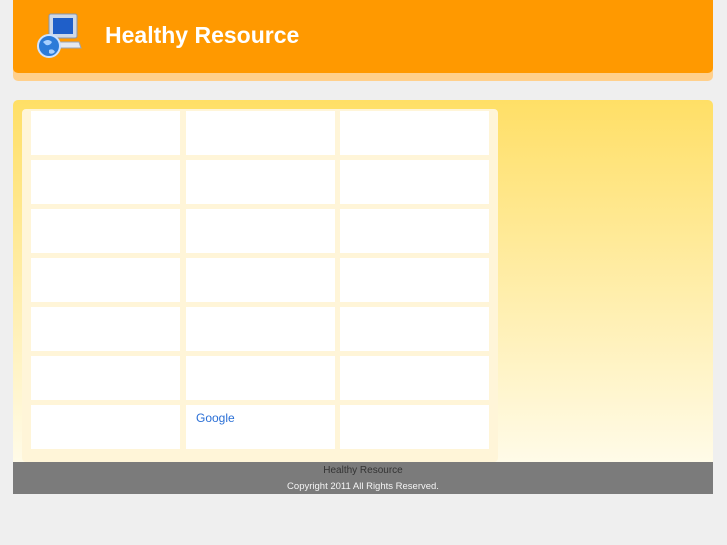 This screenshot has height=545, width=727. What do you see at coordinates (363, 470) in the screenshot?
I see `footer-site-name: Healthy Resource` at bounding box center [363, 470].